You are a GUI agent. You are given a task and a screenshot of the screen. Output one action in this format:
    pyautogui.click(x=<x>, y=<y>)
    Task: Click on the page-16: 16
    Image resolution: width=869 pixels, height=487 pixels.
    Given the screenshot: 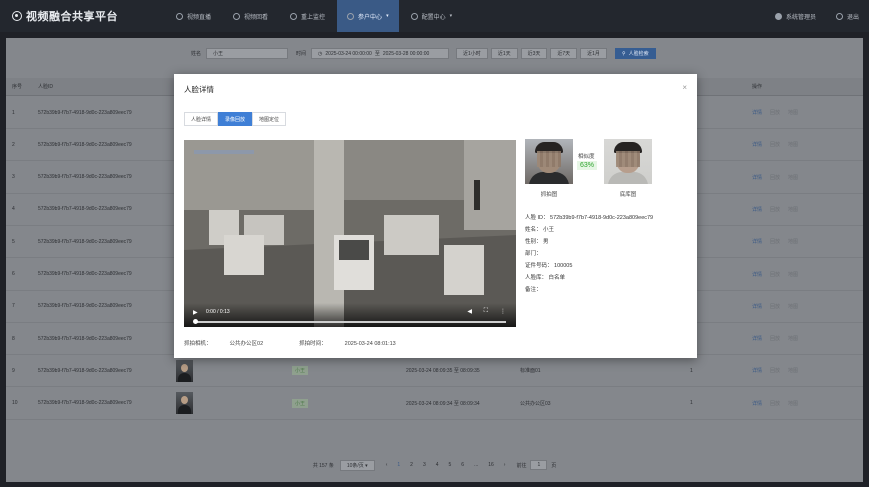 What is the action you would take?
    pyautogui.click(x=491, y=465)
    